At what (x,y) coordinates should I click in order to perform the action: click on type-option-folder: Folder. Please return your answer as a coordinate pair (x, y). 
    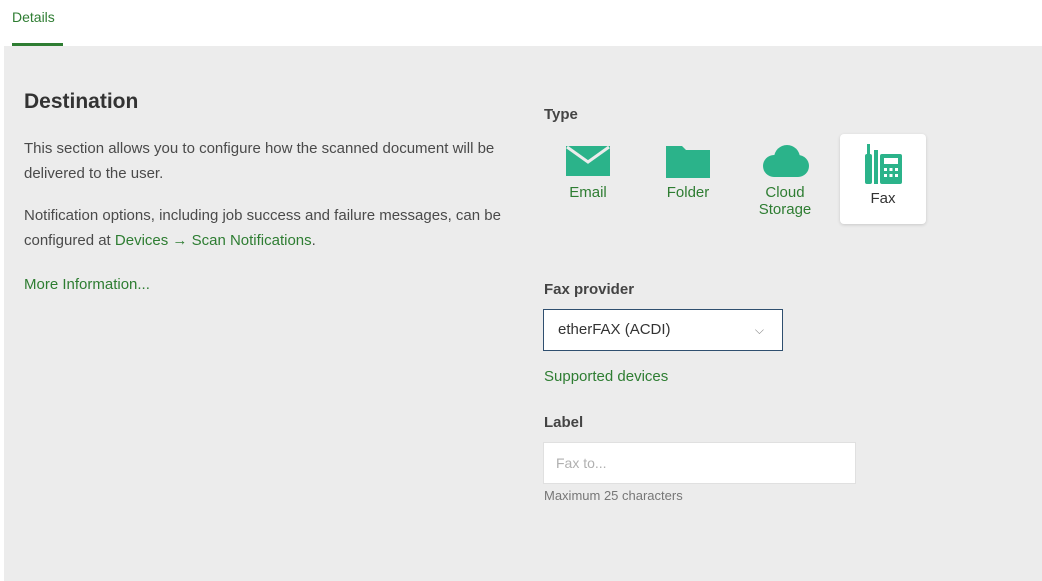
    Looking at the image, I should click on (688, 179).